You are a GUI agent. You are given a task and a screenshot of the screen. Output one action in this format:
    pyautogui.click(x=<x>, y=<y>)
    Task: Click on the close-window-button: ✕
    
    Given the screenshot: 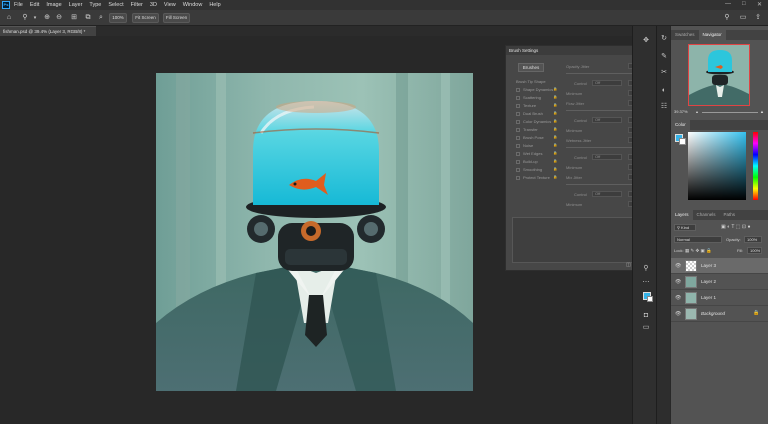 What is the action you would take?
    pyautogui.click(x=759, y=4)
    